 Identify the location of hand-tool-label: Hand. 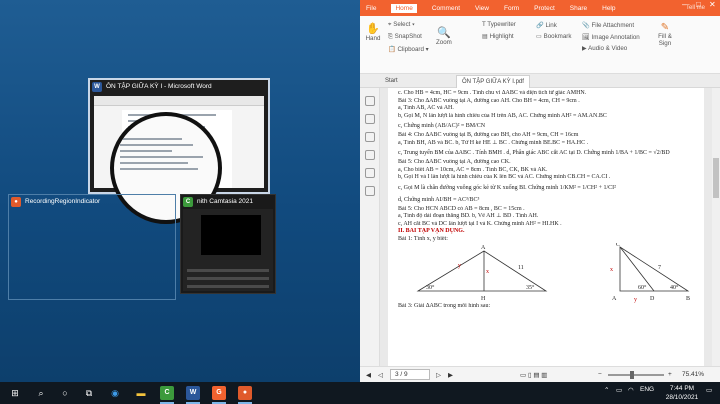
(373, 38).